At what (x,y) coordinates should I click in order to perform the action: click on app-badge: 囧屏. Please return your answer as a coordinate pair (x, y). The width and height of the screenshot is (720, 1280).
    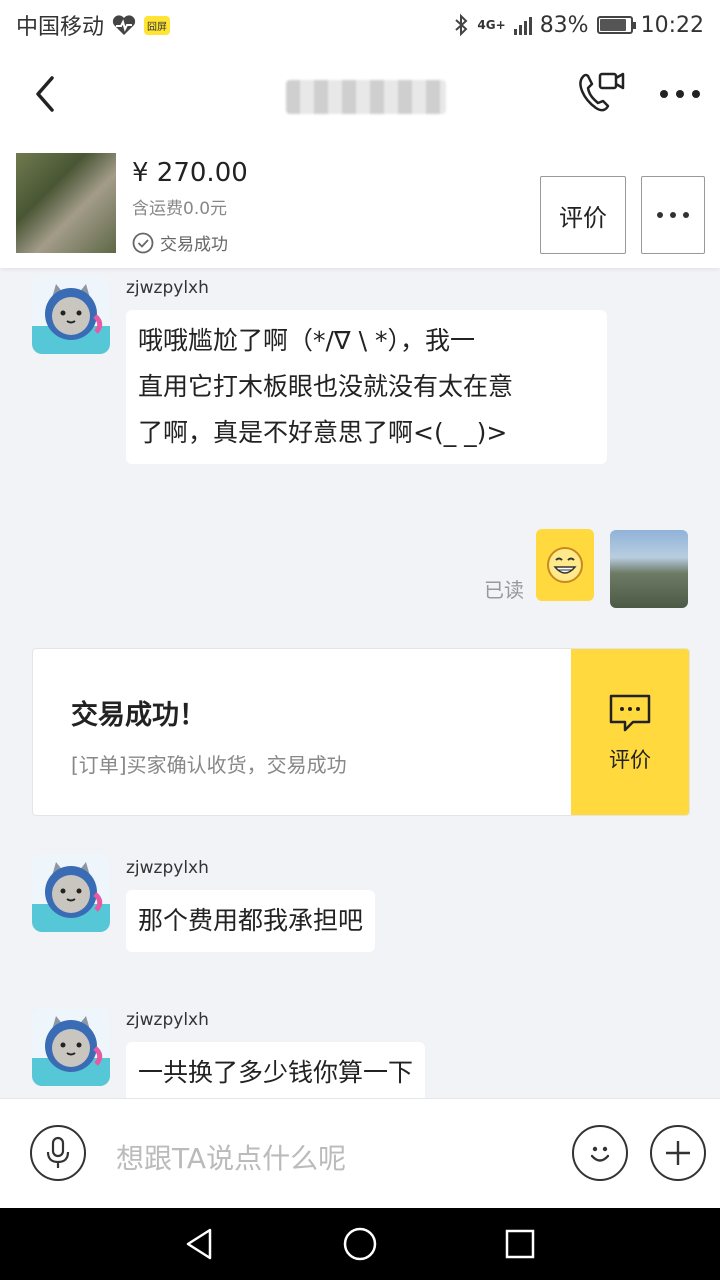
    Looking at the image, I should click on (157, 25).